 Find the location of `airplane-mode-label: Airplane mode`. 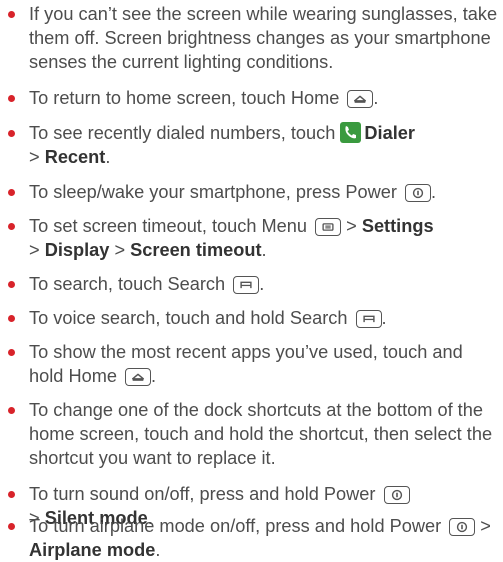

airplane-mode-label: Airplane mode is located at coordinates (92, 550).